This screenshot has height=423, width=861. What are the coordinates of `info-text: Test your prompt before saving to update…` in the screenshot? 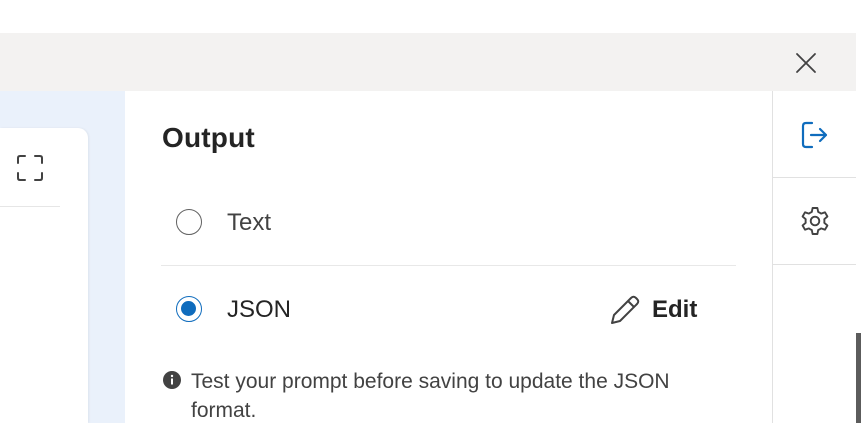 It's located at (430, 396).